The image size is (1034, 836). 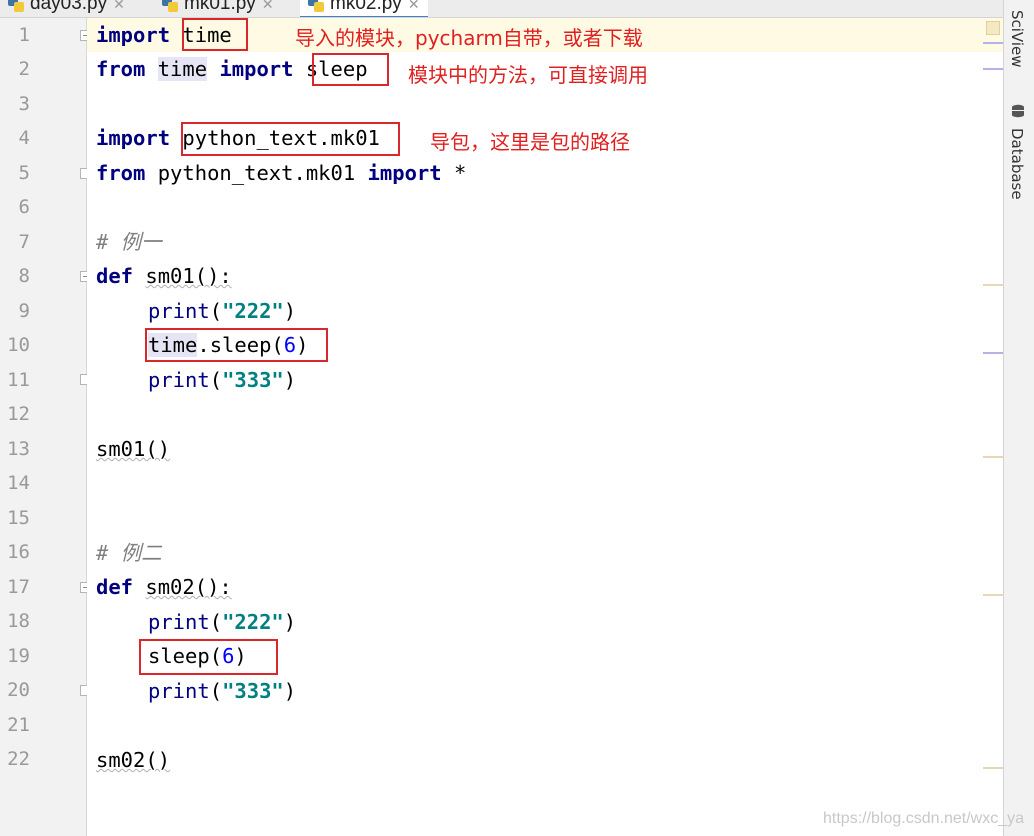 What do you see at coordinates (24, 207) in the screenshot?
I see `line-number: 6` at bounding box center [24, 207].